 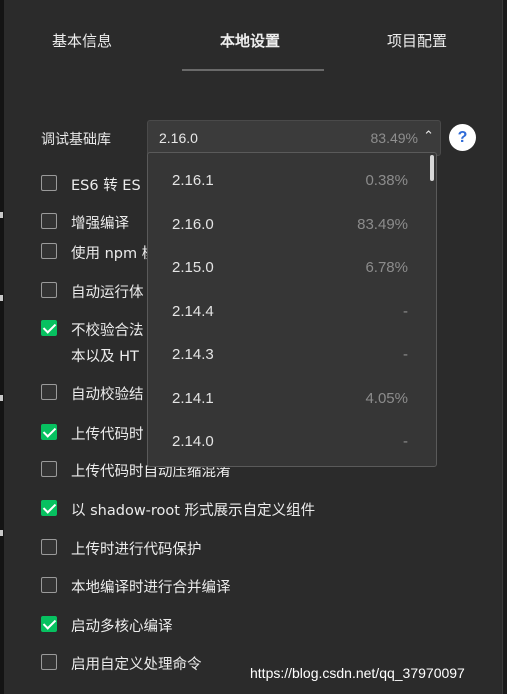 What do you see at coordinates (49, 251) in the screenshot?
I see `checkbox-npm` at bounding box center [49, 251].